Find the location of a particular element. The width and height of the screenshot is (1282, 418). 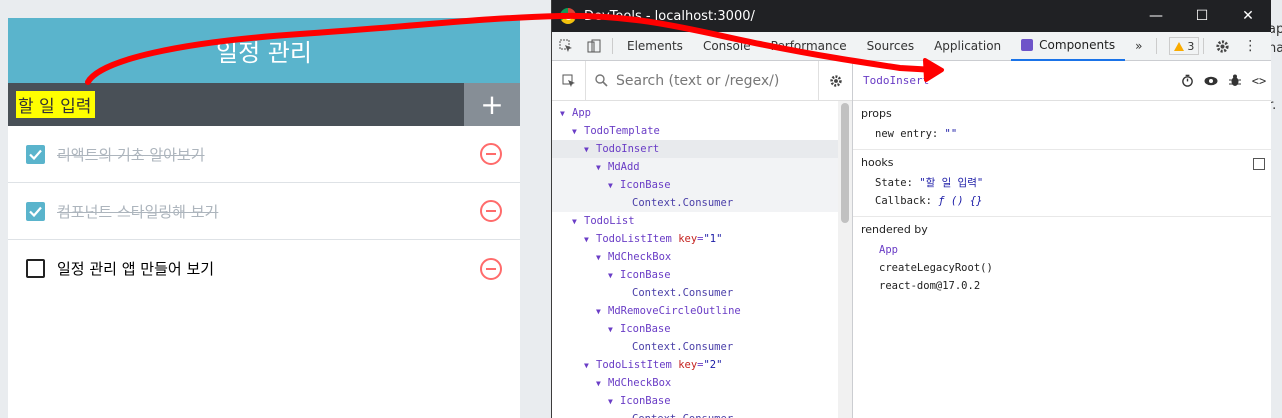

hook-row: State: "할 일 입력" is located at coordinates (1062, 183).